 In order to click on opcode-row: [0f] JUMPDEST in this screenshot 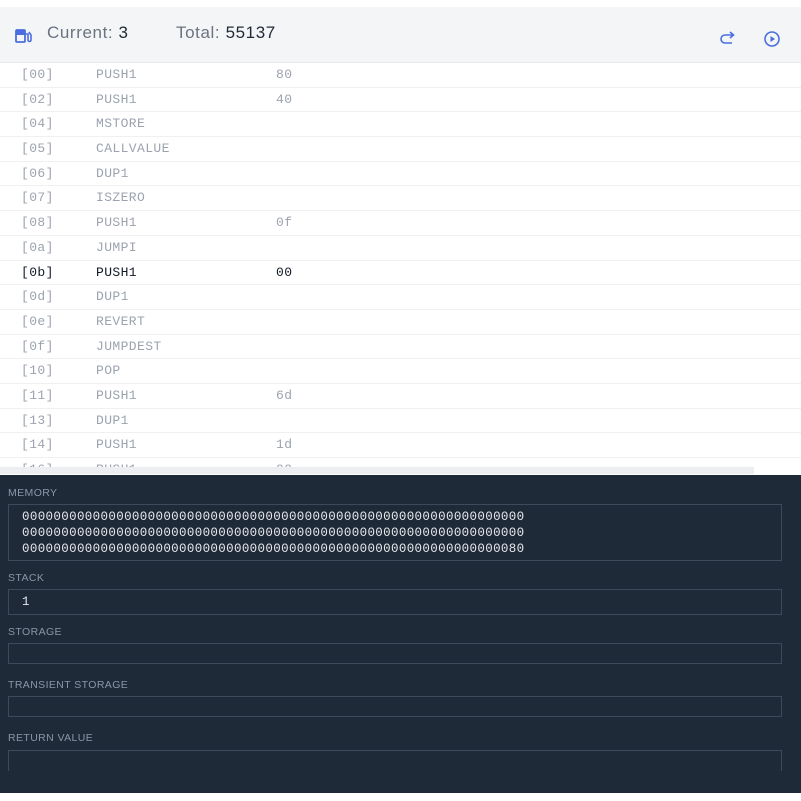, I will do `click(400, 347)`.